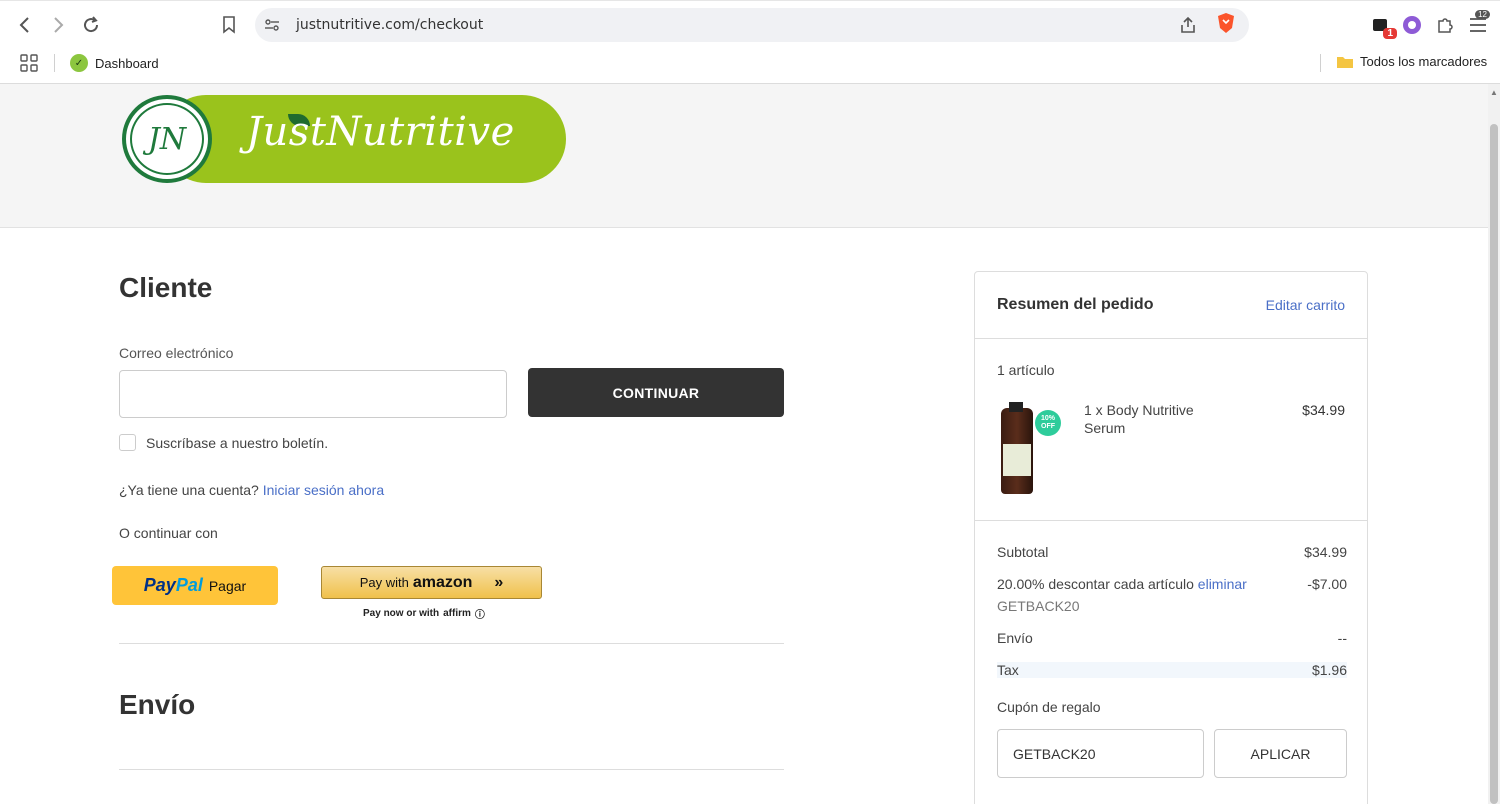 The image size is (1500, 804). Describe the element at coordinates (1305, 305) in the screenshot. I see `edit-cart-link: Editar carrito` at that location.